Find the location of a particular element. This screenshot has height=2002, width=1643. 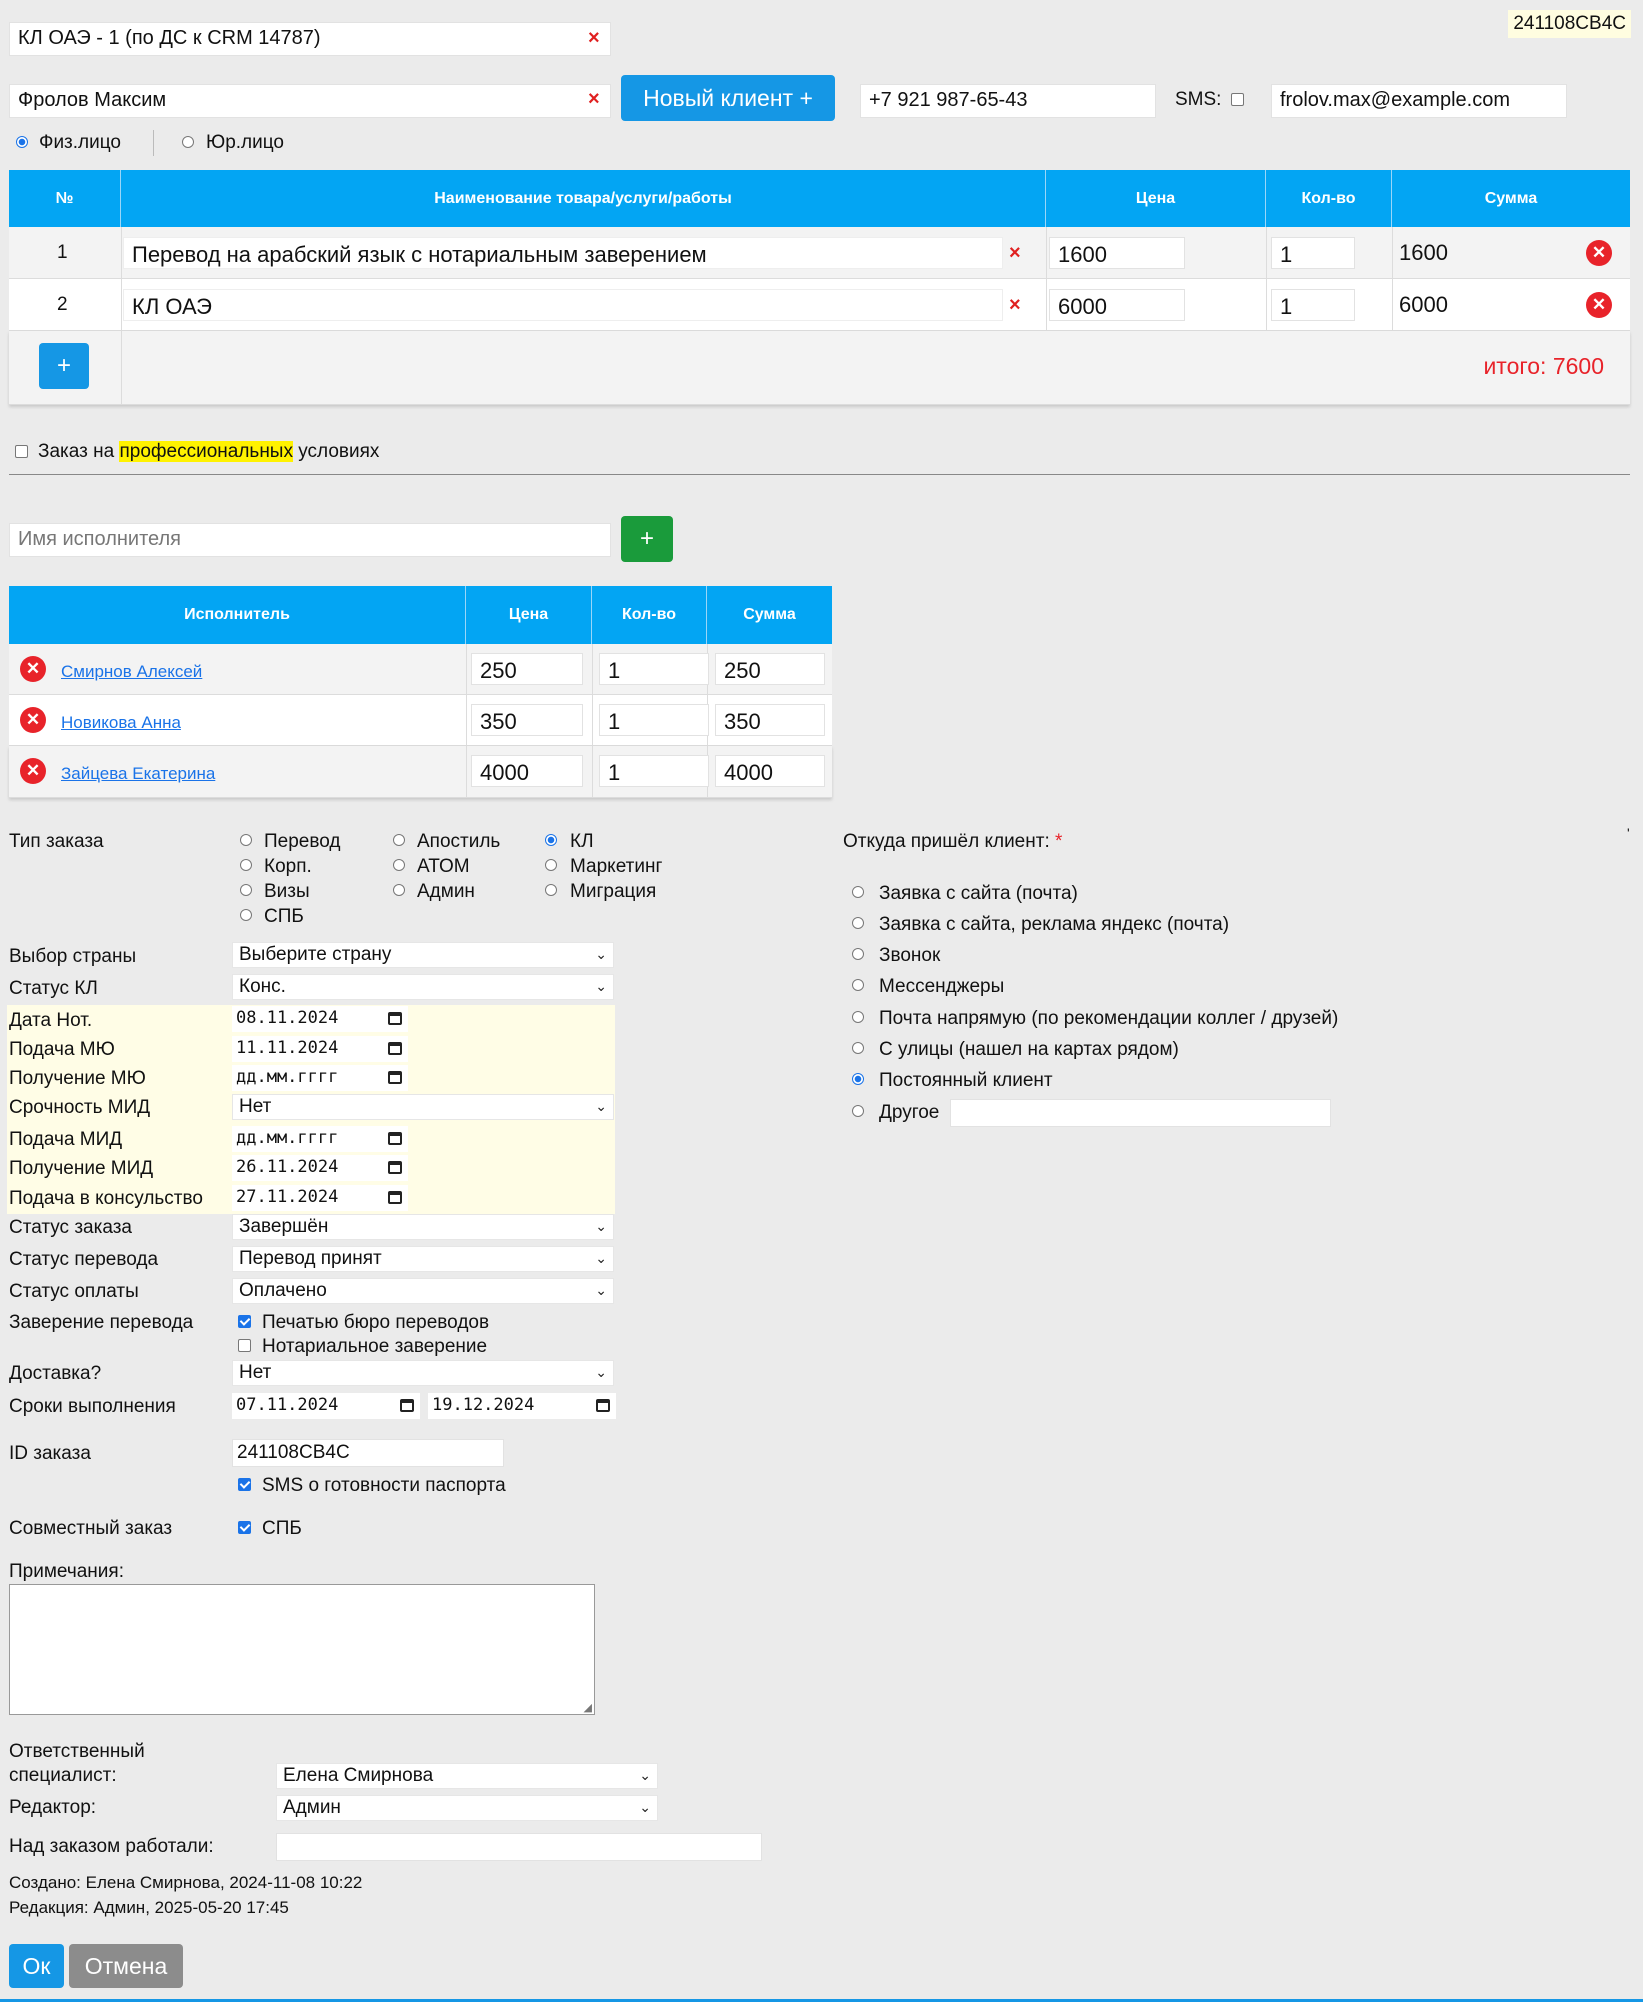

mid-submit-input: дд.мм.гггг is located at coordinates (320, 1139).